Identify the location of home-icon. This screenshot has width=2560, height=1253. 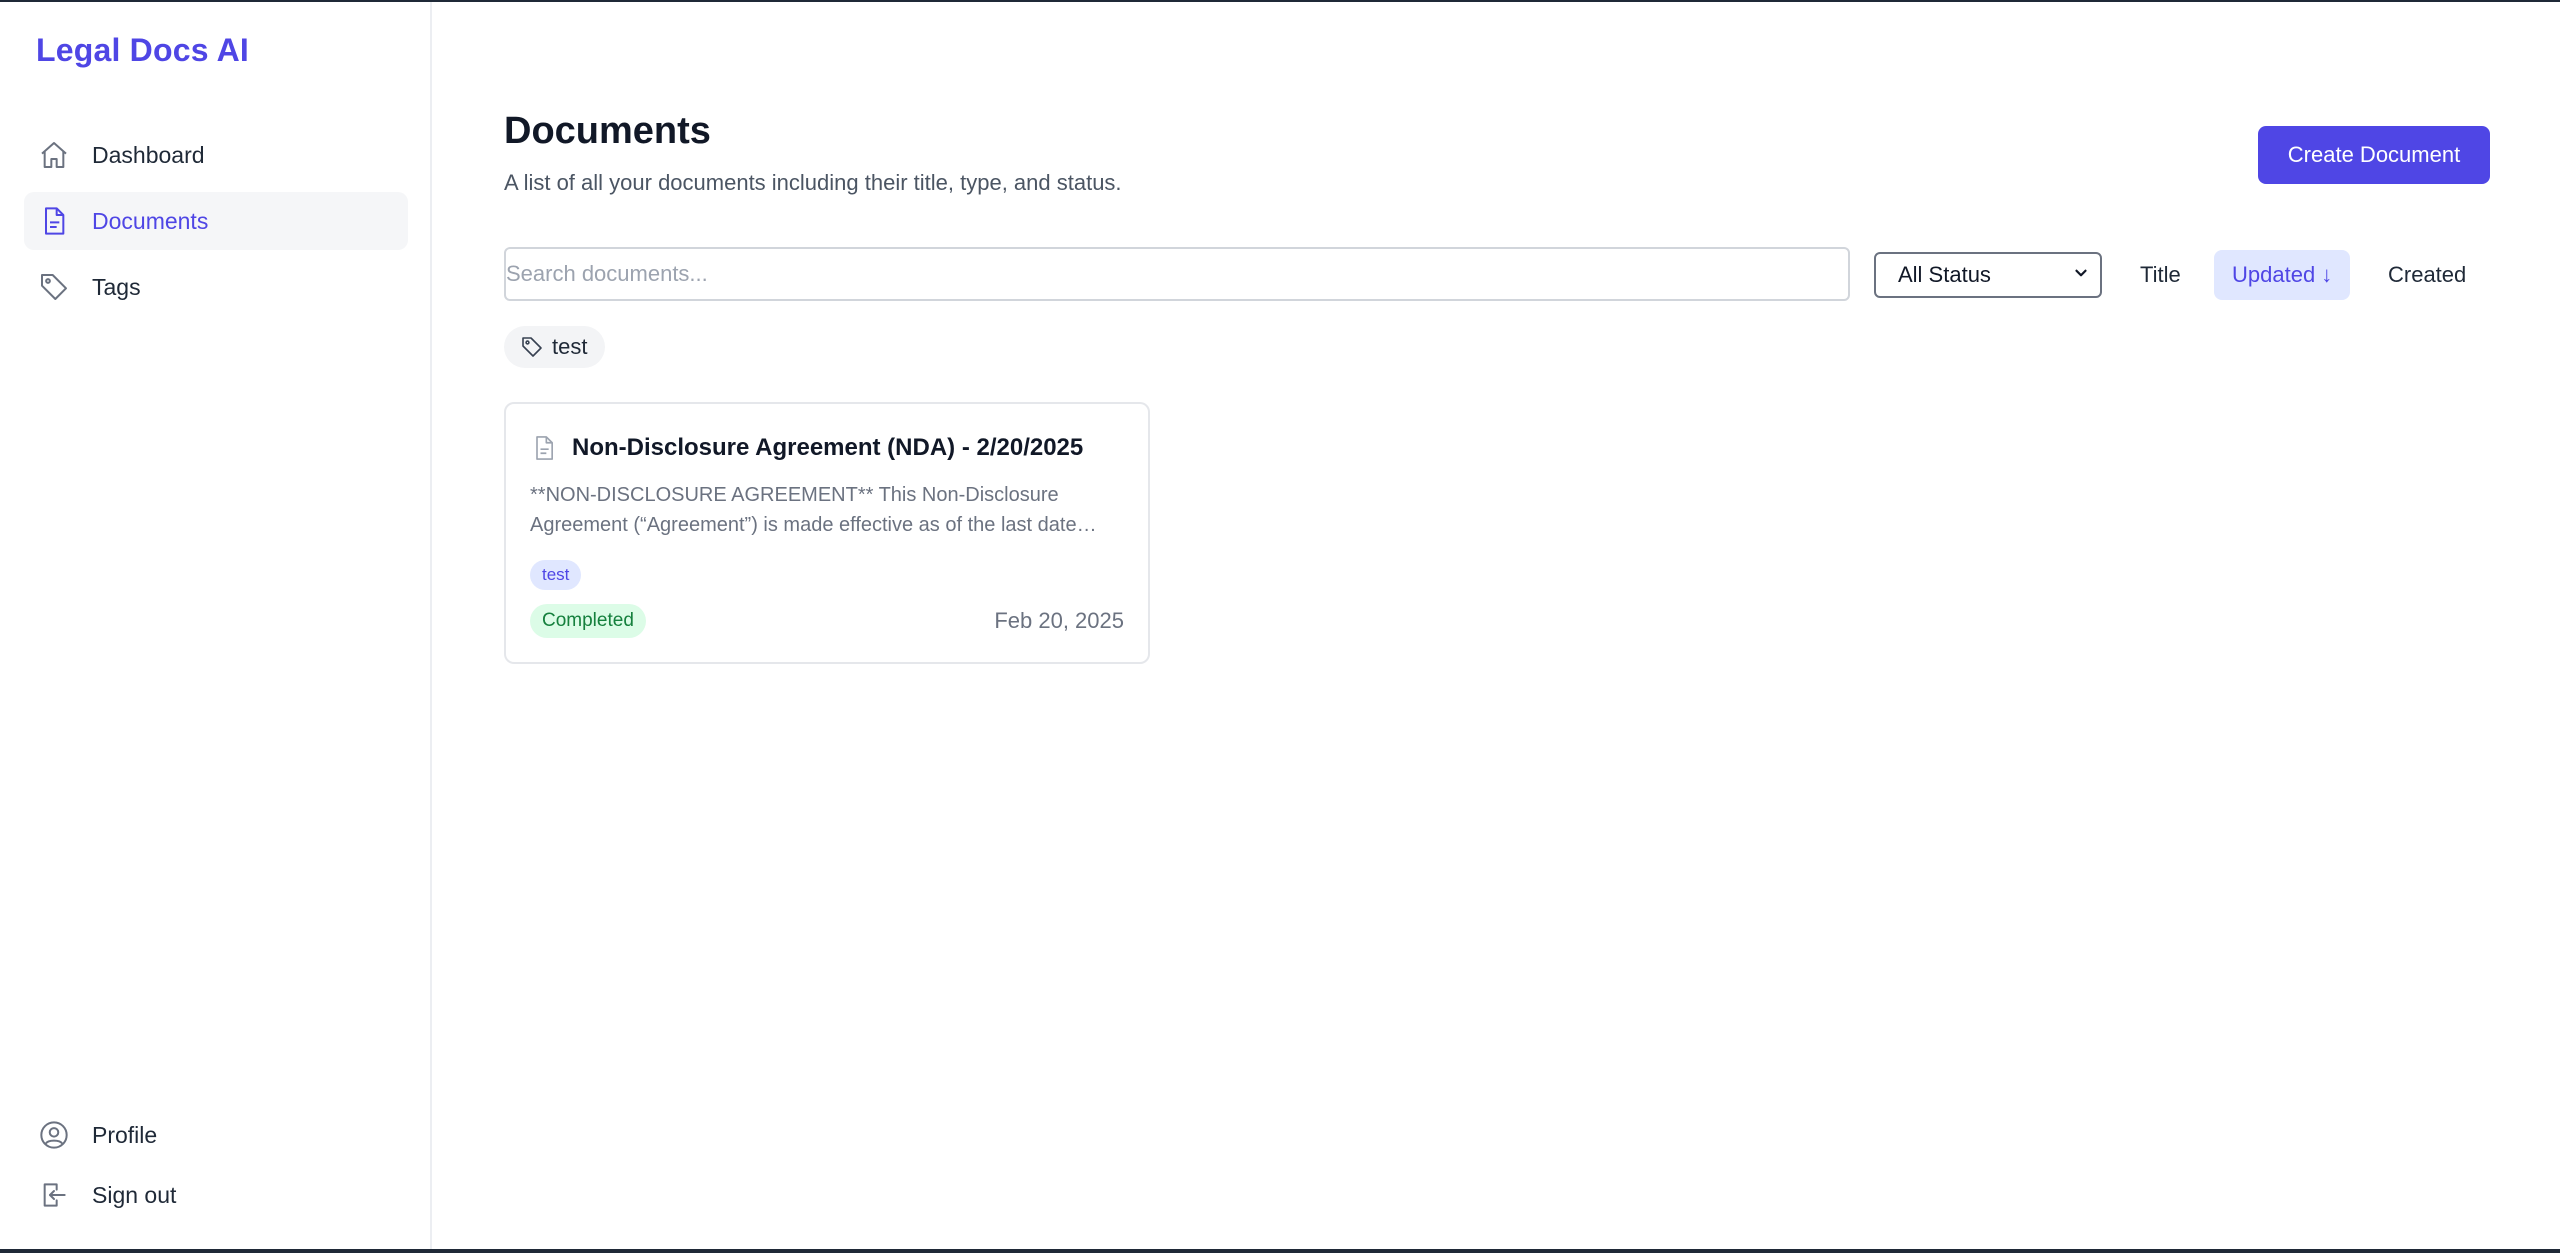
(54, 155).